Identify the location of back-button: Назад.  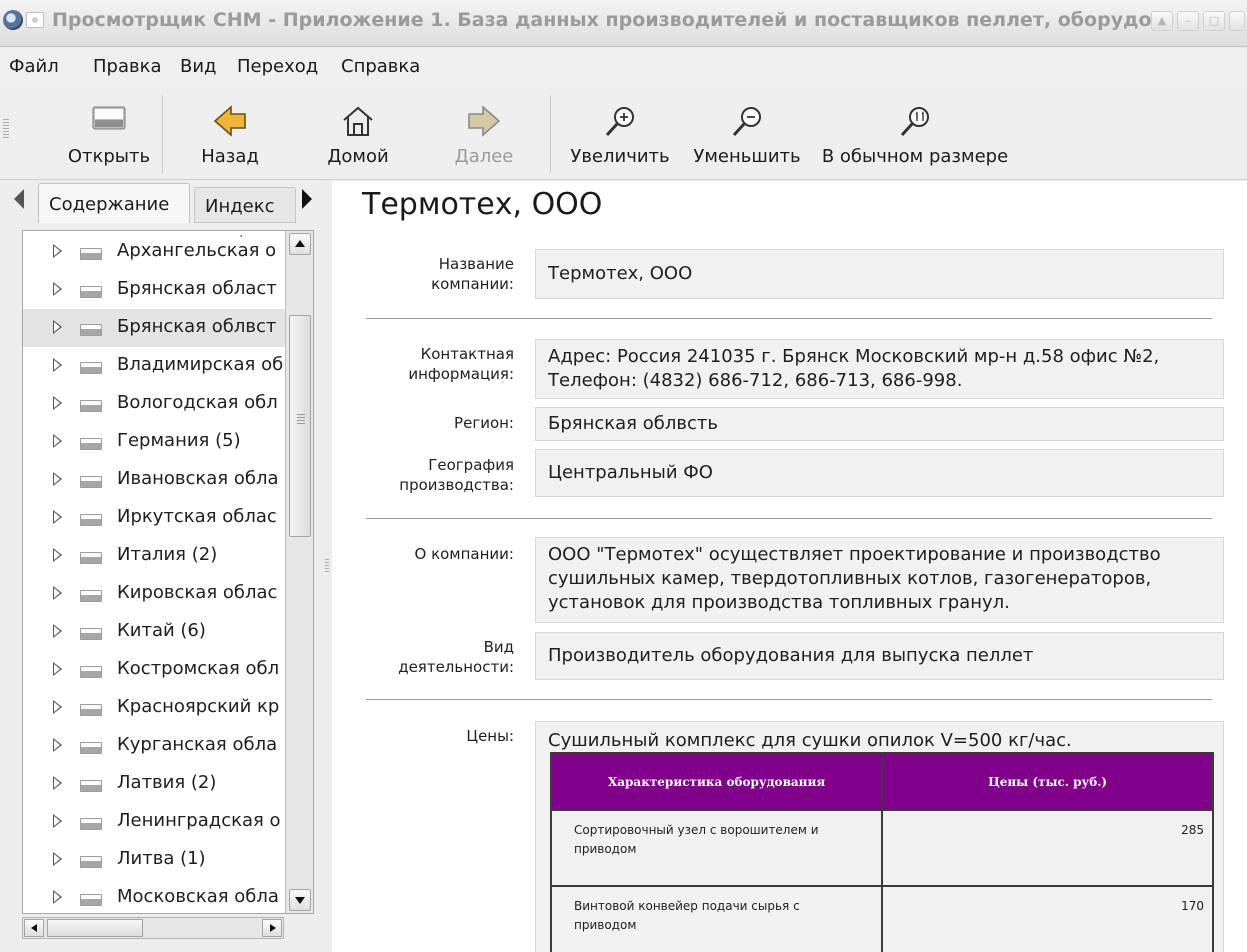
(230, 136).